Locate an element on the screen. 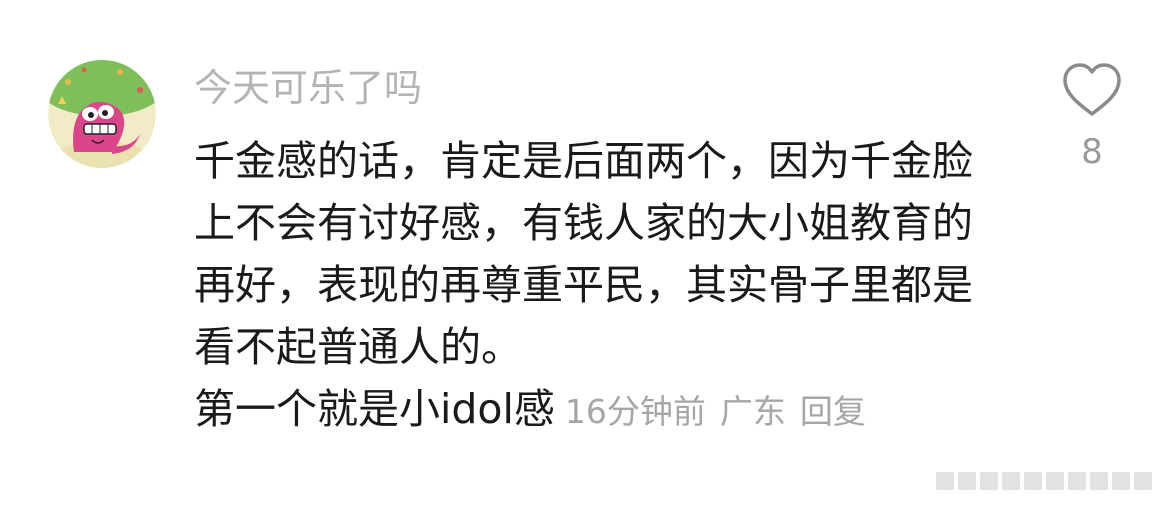  comment-last-line: 第一个就是小idol感 16分钟前 广东 回复 is located at coordinates (609, 410).